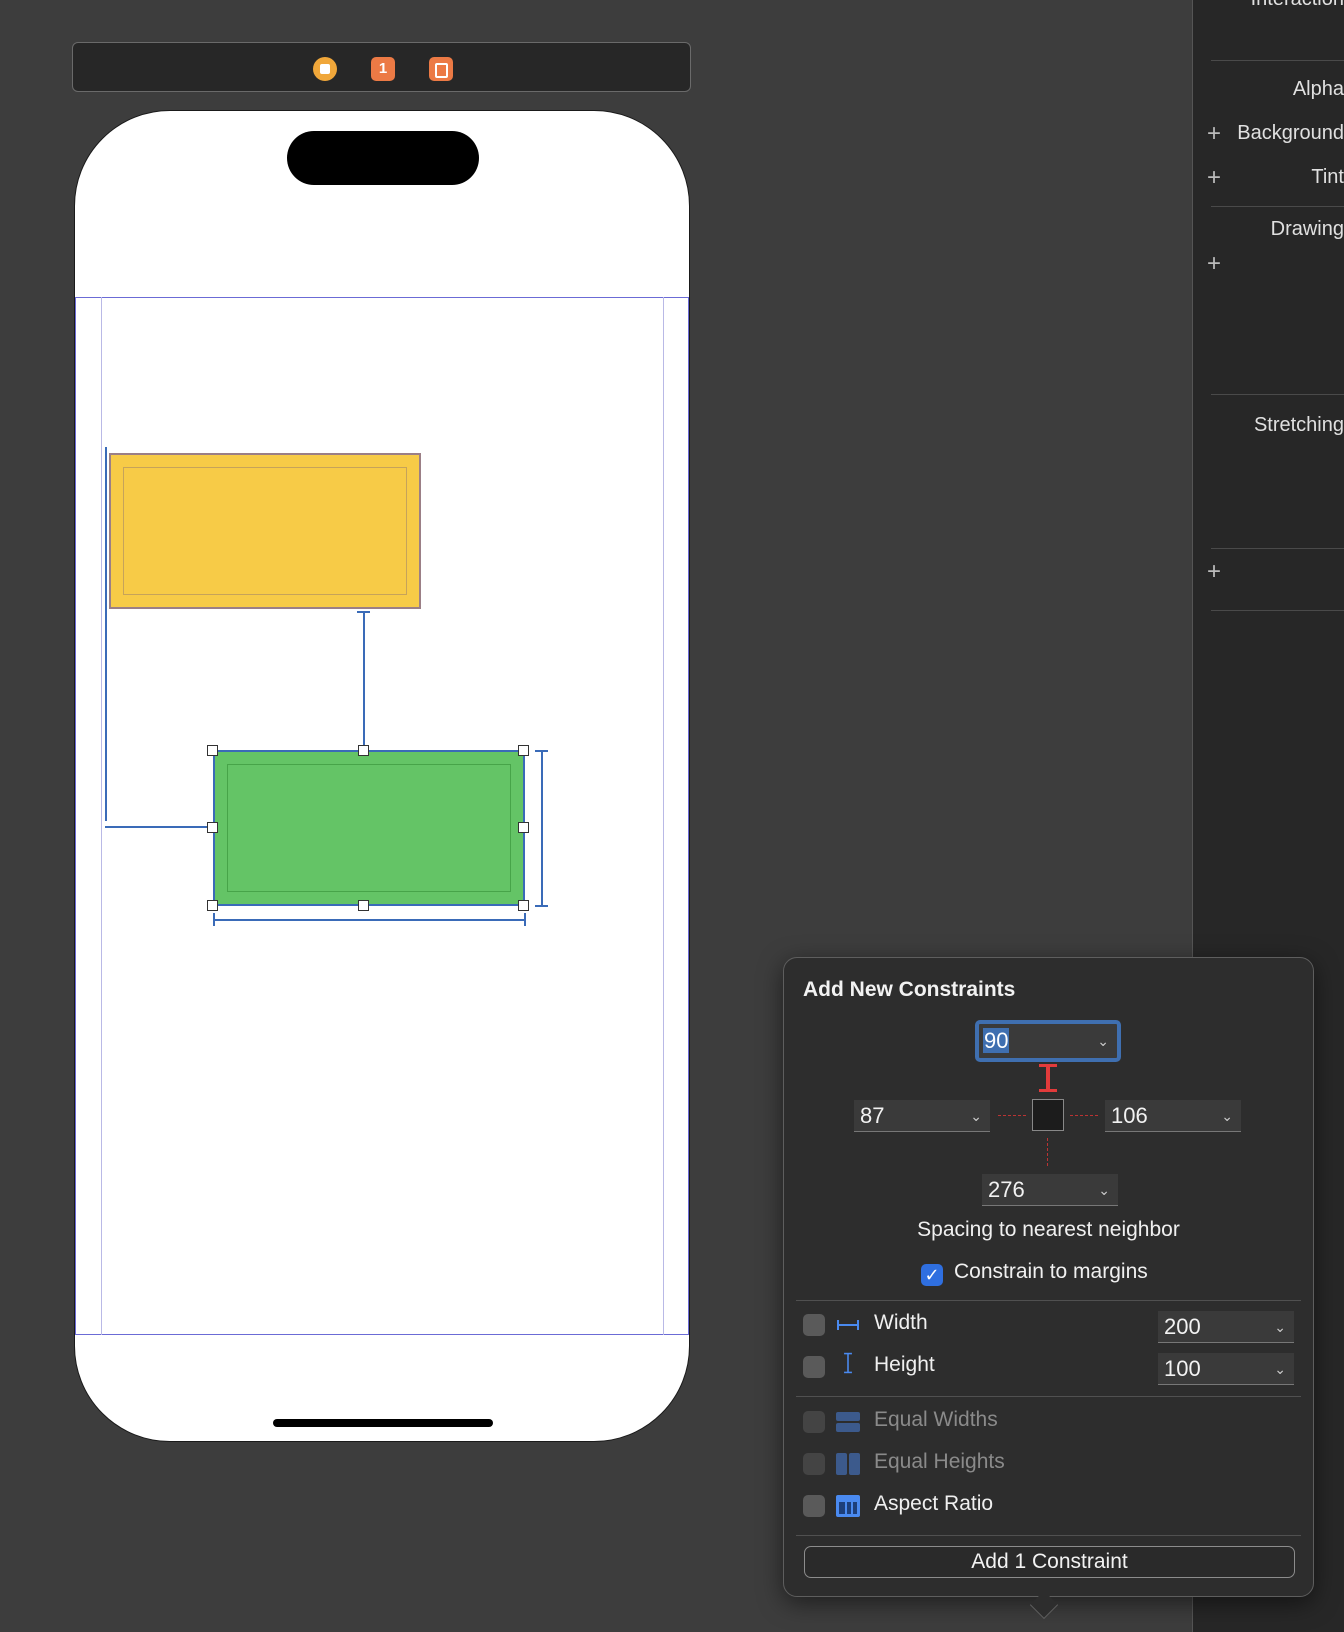 The width and height of the screenshot is (1344, 1632). Describe the element at coordinates (814, 1422) in the screenshot. I see `equal-widths-checkbox` at that location.